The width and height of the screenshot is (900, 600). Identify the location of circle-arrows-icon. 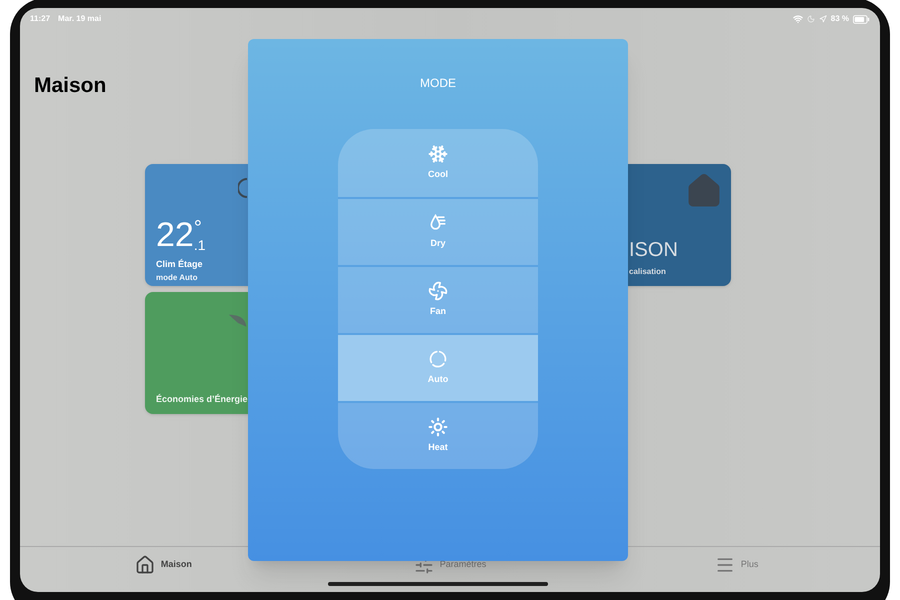
(438, 359).